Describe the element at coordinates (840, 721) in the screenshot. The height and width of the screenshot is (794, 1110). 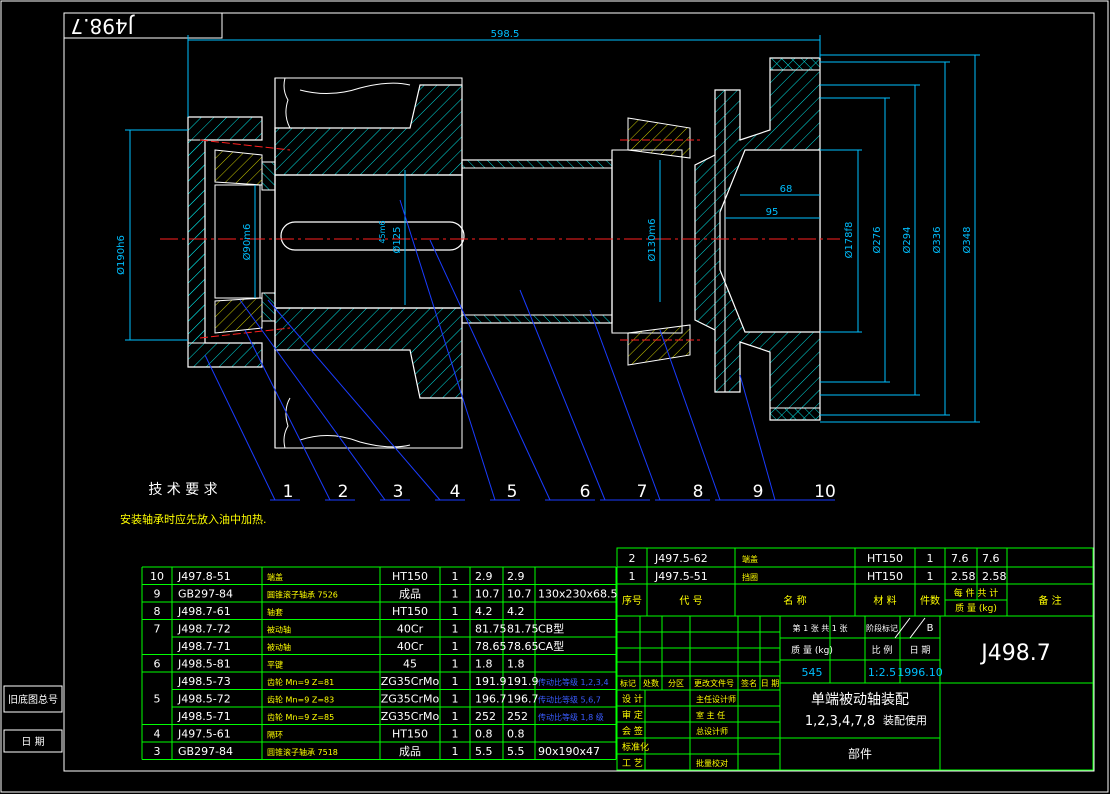
I see `tb-subtitle: 1,2,3,4,7,8` at that location.